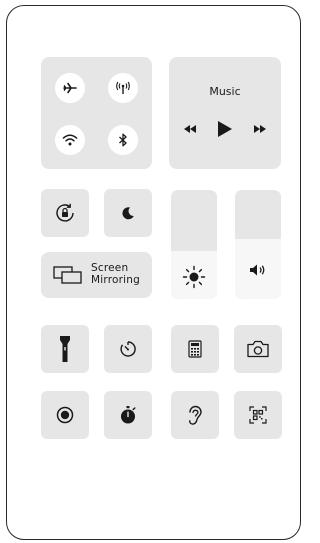 This screenshot has height=543, width=320. I want to click on rewind-icon, so click(190, 129).